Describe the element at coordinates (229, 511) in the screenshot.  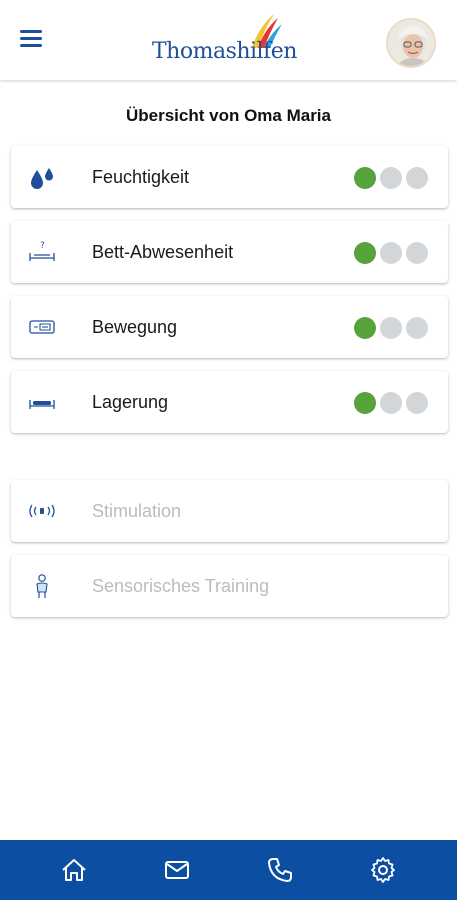
I see `card-stimulation: Stimulation` at that location.